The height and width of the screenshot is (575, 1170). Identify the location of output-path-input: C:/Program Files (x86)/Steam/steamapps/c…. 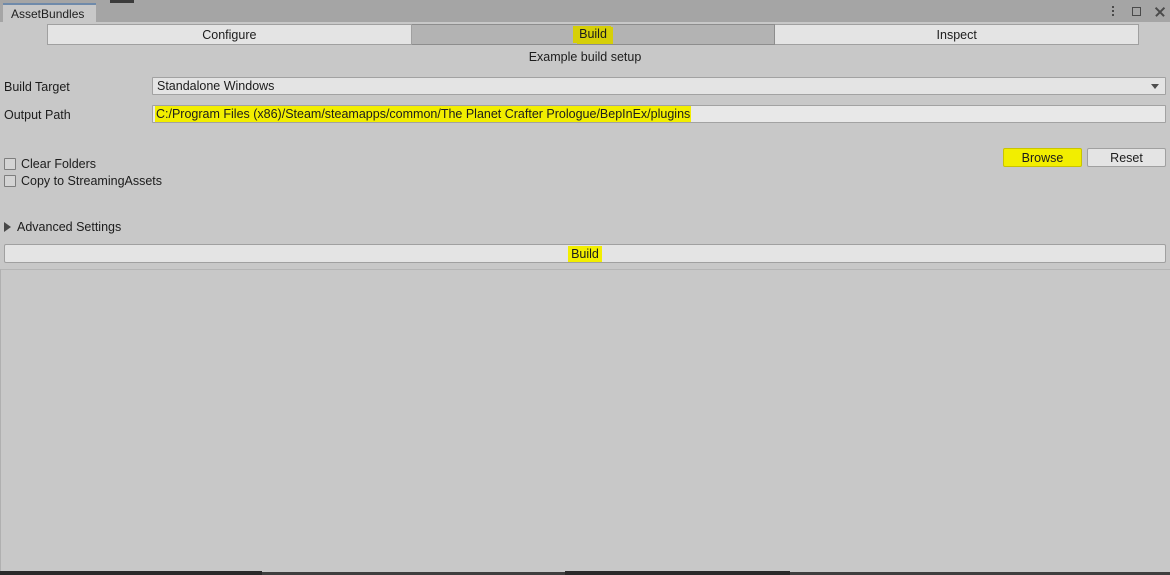
(659, 114).